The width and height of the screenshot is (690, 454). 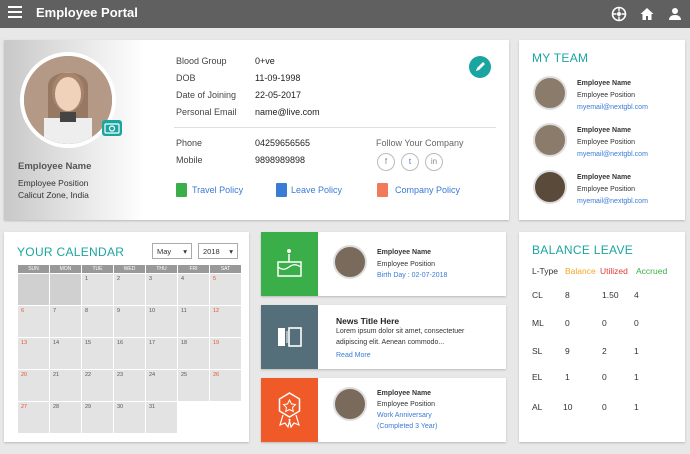 I want to click on week-row: 1 2 3 4 5, so click(x=130, y=289).